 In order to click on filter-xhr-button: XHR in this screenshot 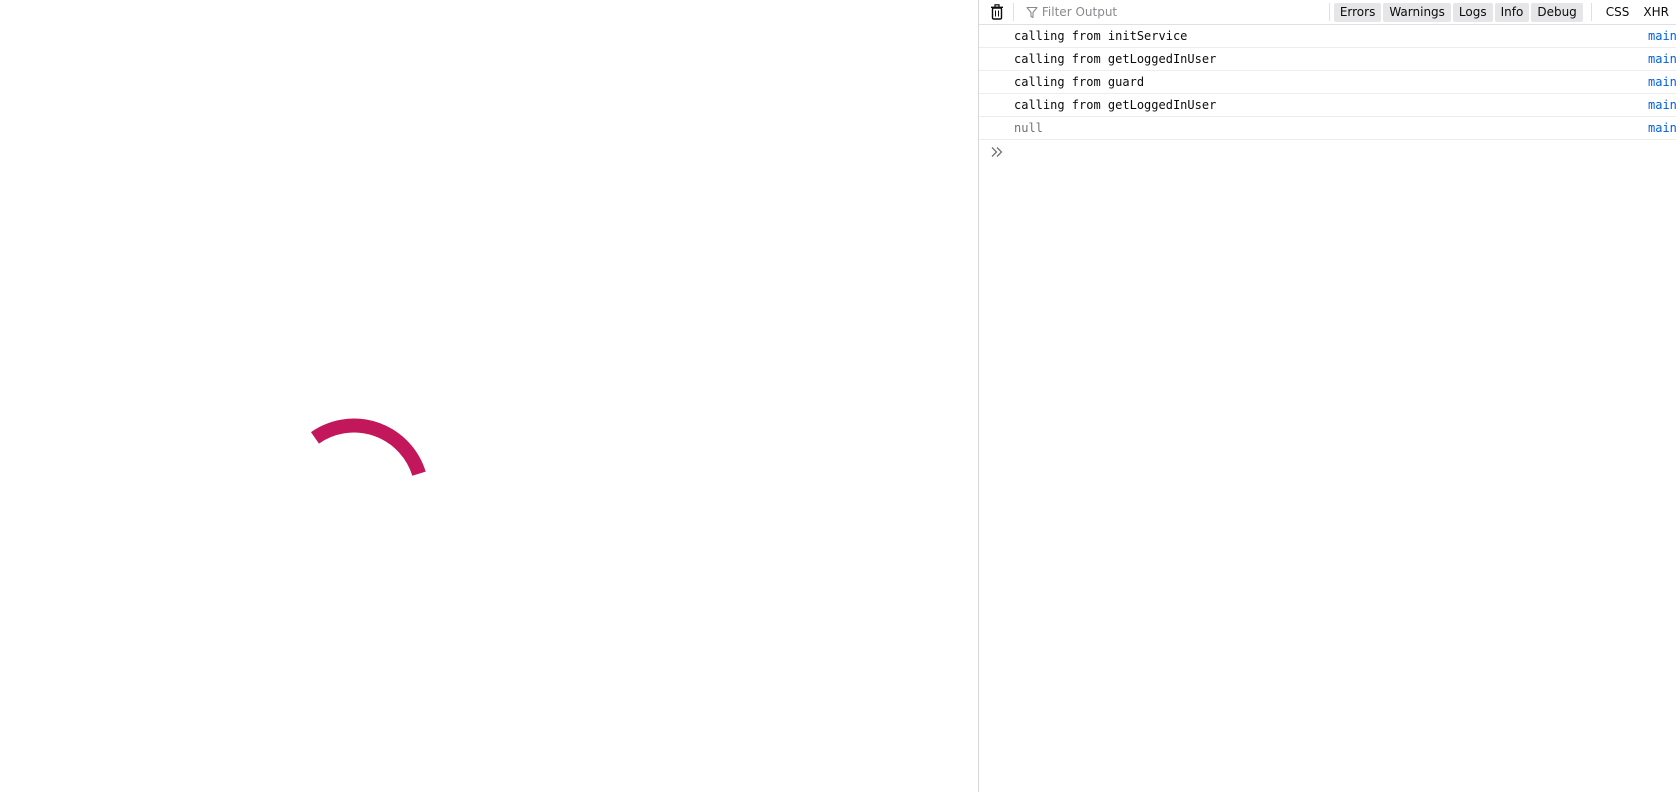, I will do `click(1656, 12)`.